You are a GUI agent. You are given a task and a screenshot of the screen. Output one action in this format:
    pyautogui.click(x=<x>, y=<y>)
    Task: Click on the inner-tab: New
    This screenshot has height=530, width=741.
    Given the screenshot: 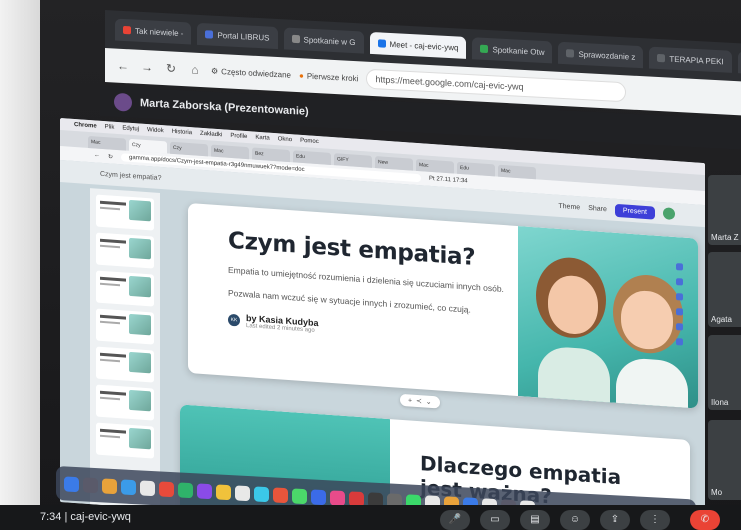 What is the action you would take?
    pyautogui.click(x=394, y=163)
    